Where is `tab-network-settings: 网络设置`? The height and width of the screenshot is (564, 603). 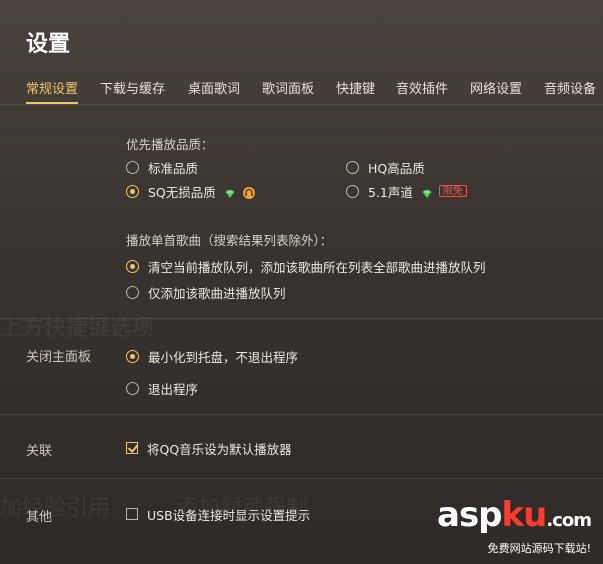 tab-network-settings: 网络设置 is located at coordinates (496, 87).